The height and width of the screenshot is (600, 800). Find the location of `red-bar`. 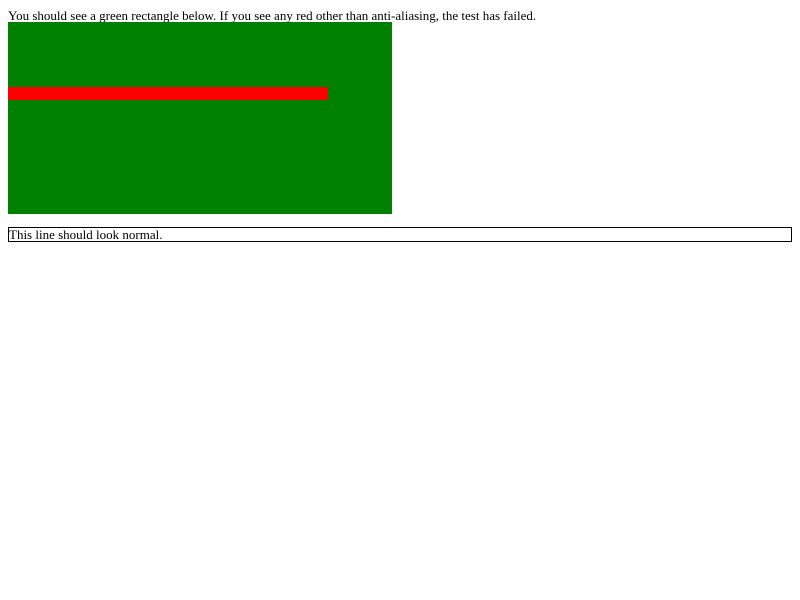

red-bar is located at coordinates (168, 93).